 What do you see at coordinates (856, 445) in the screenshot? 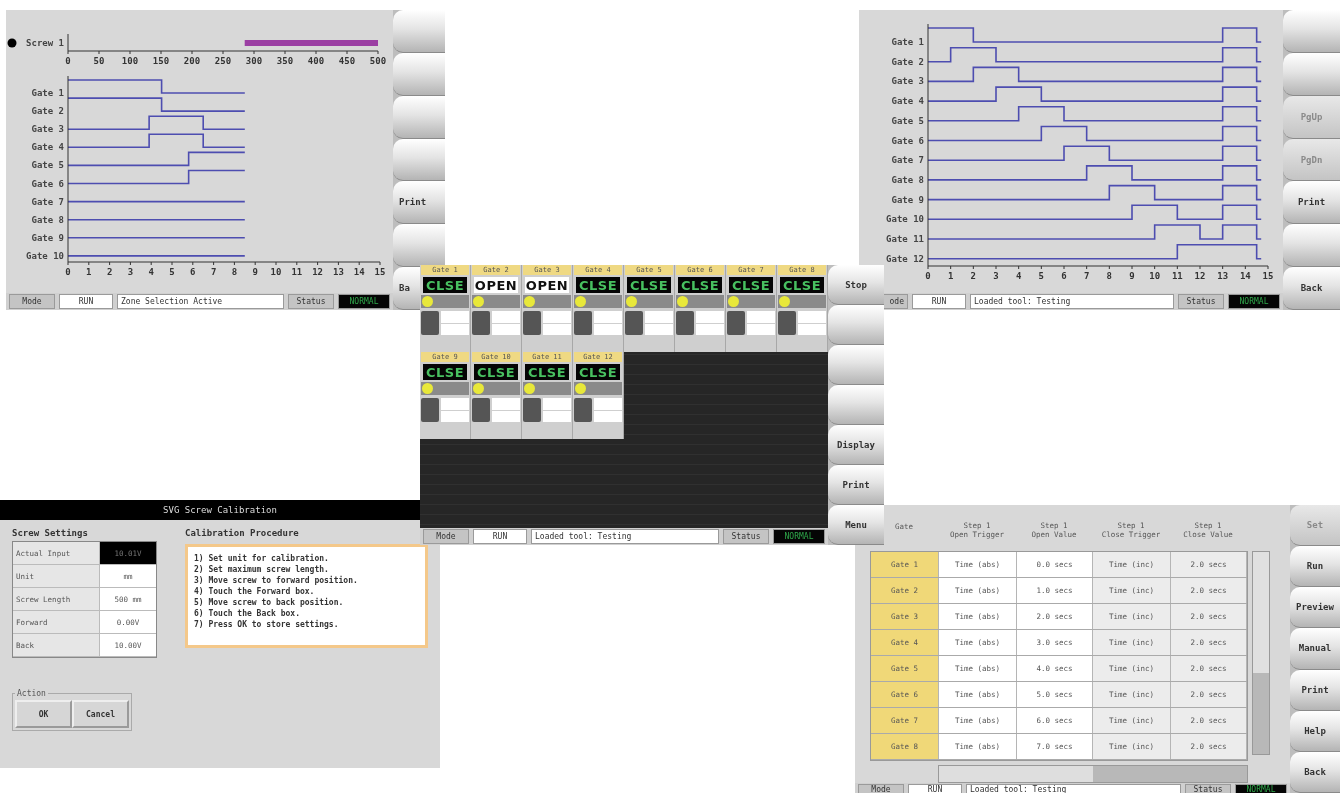
I see `side-button: Display` at bounding box center [856, 445].